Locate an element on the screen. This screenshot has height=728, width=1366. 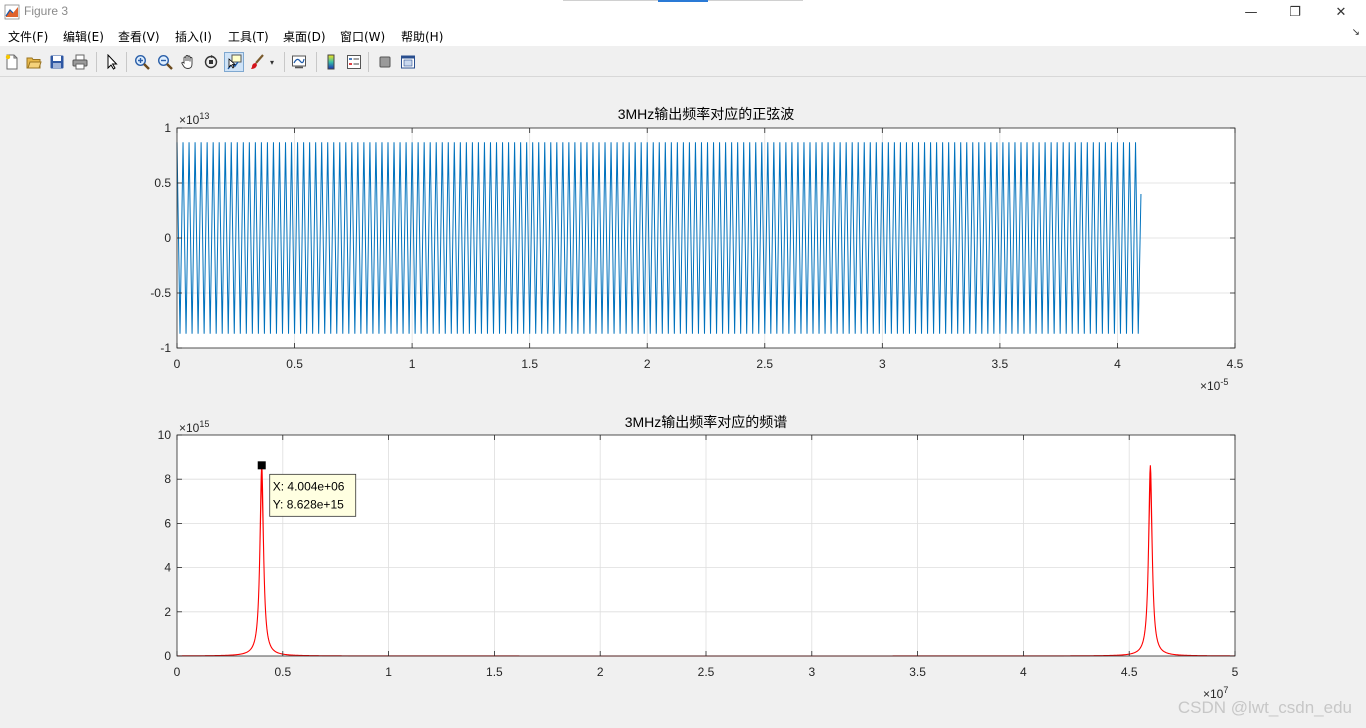
y-tick-label-spectrum: 10 is located at coordinates (165, 435).